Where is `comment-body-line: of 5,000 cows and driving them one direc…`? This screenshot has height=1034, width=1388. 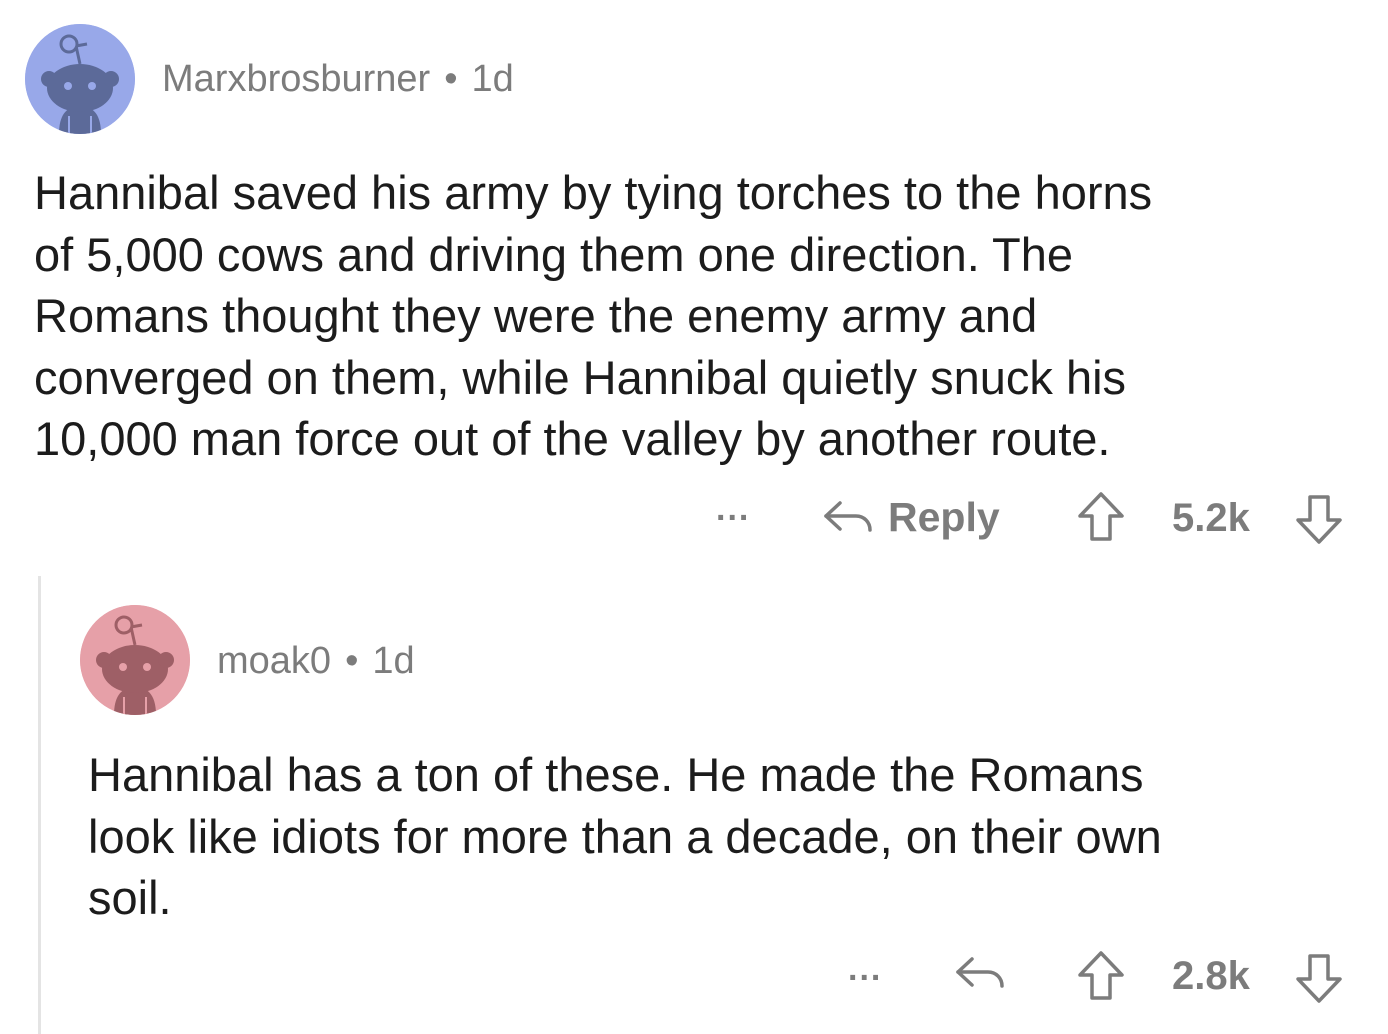
comment-body-line: of 5,000 cows and driving them one direc… is located at coordinates (553, 254).